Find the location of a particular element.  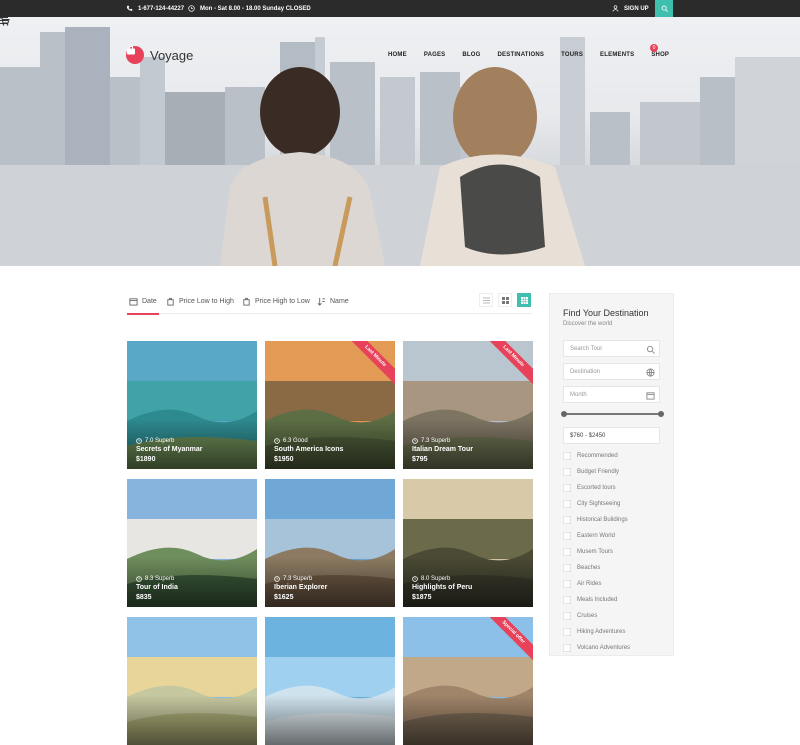

category-label: Escorted tours is located at coordinates (596, 488).